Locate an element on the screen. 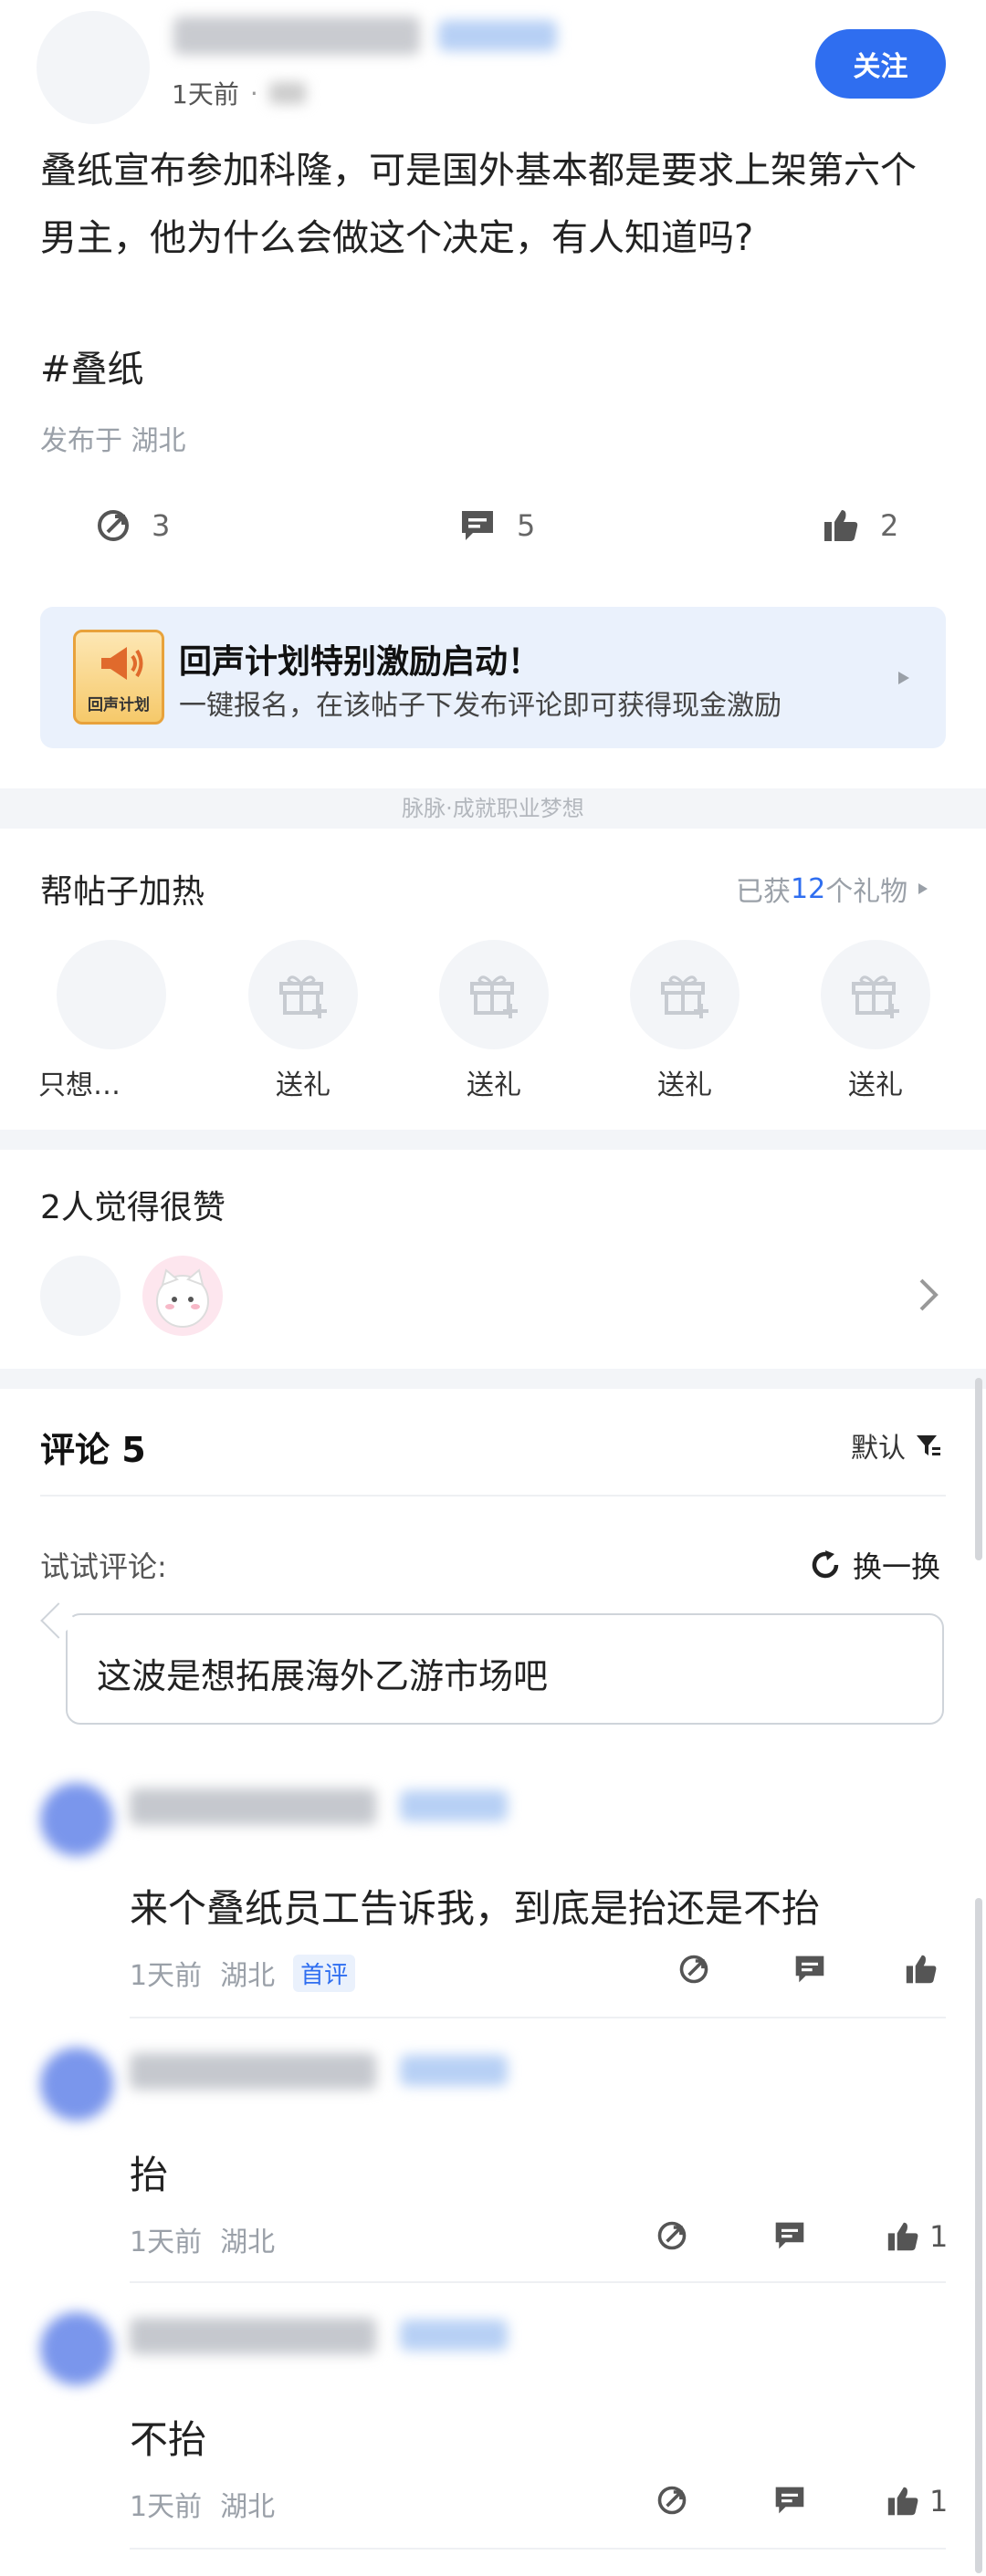 The width and height of the screenshot is (986, 2576). blurred-meta is located at coordinates (287, 93).